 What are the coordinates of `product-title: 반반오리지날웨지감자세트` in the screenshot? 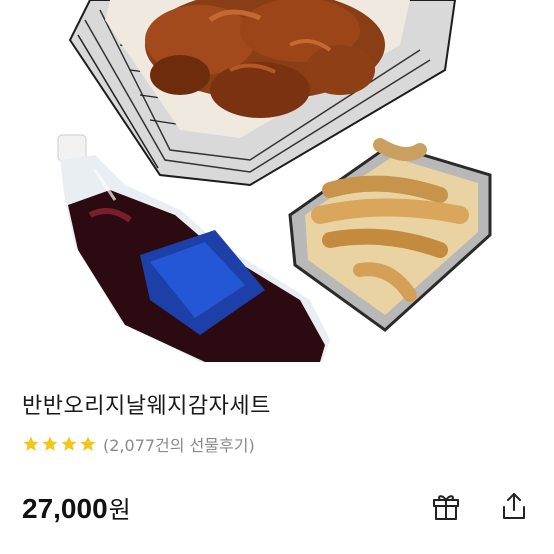 It's located at (146, 406).